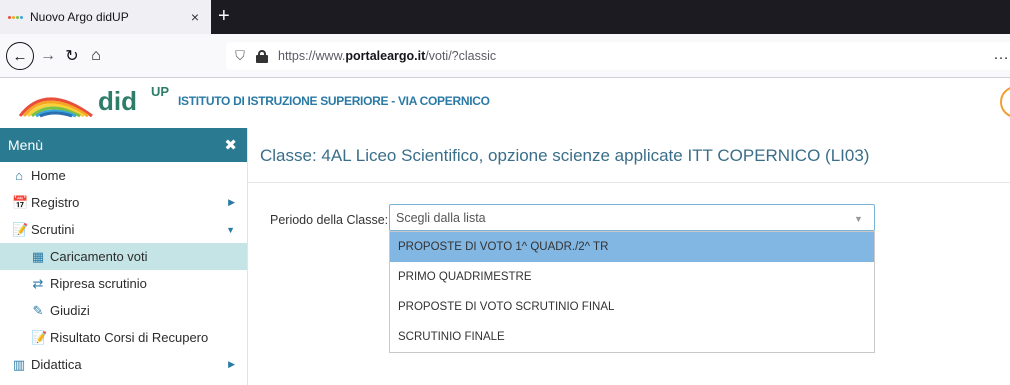  I want to click on sidebar-item-label: Registro, so click(55, 202).